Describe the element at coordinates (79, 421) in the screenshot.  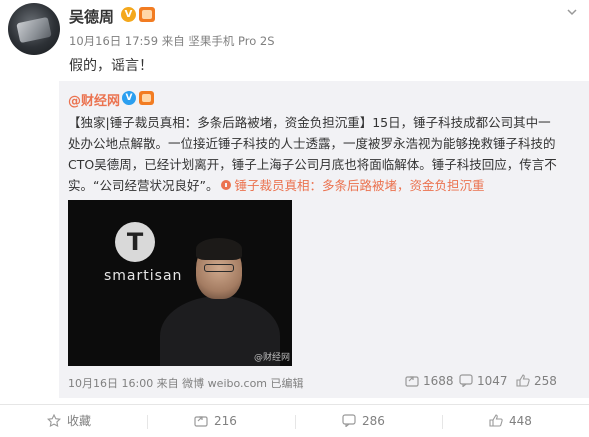
I see `favorite-label: 收藏` at that location.